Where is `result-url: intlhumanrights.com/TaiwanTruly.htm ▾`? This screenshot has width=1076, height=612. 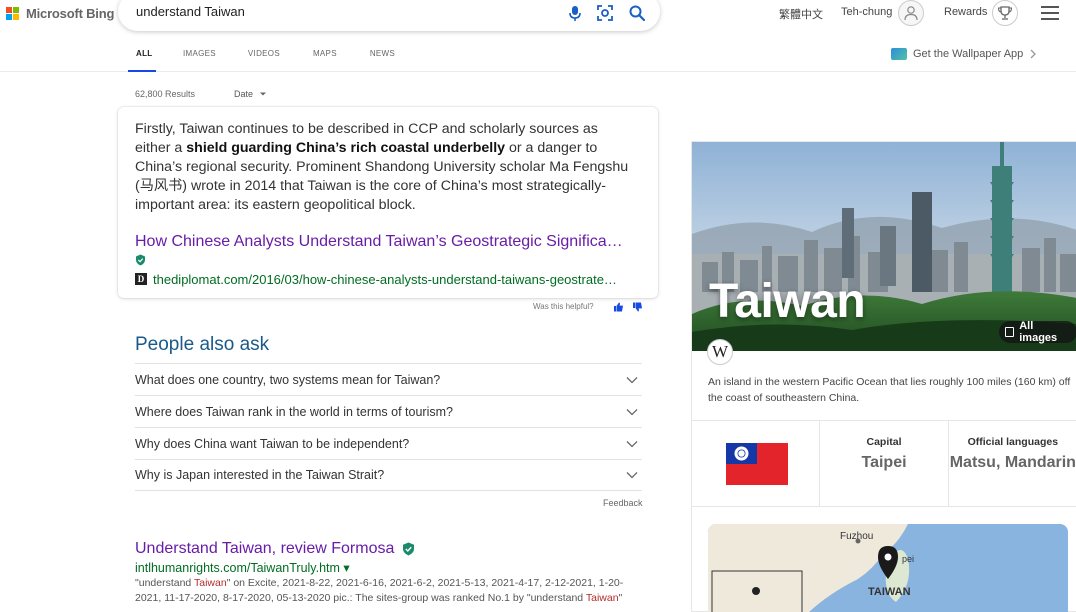
result-url: intlhumanrights.com/TaiwanTruly.htm ▾ is located at coordinates (242, 567).